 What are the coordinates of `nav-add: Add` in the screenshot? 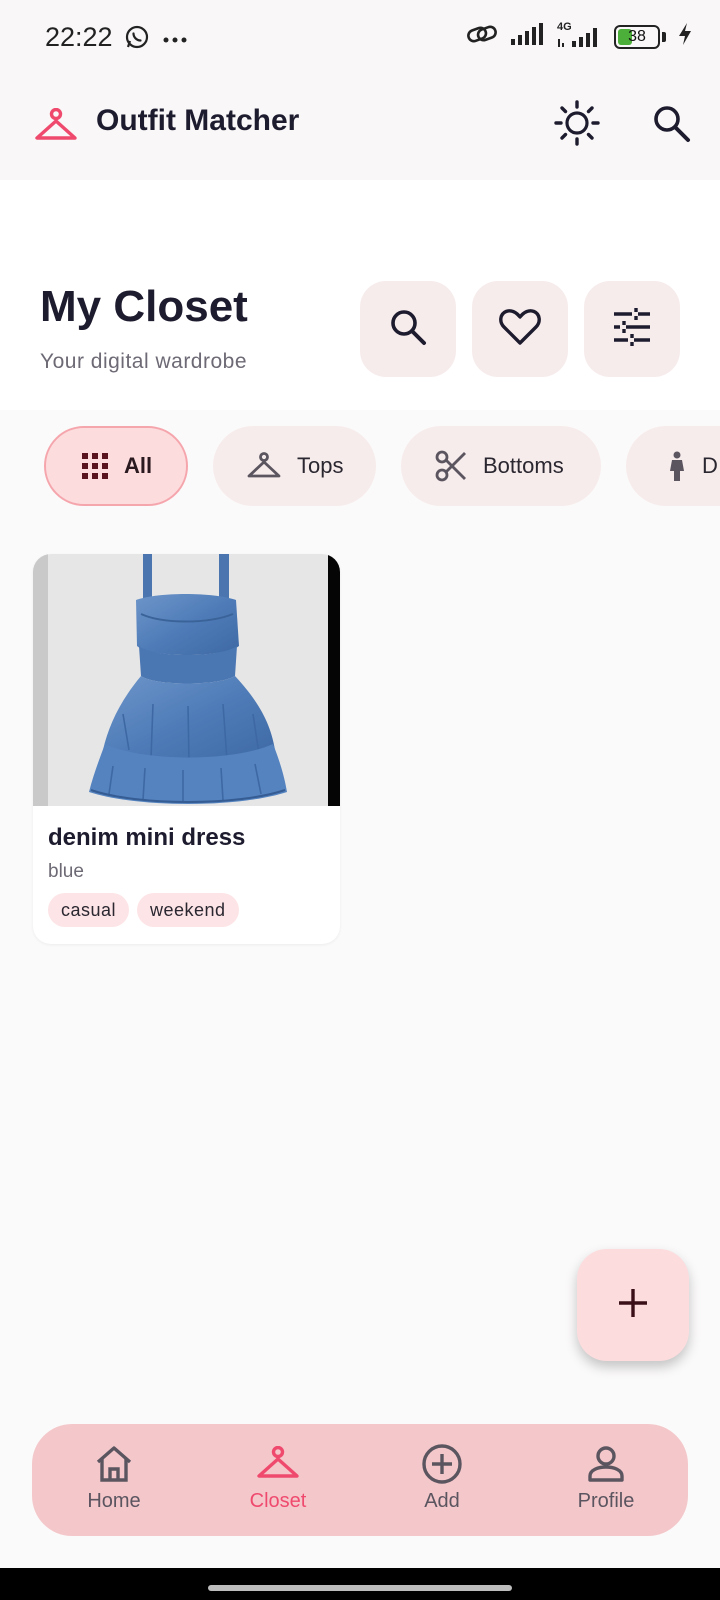 It's located at (442, 1480).